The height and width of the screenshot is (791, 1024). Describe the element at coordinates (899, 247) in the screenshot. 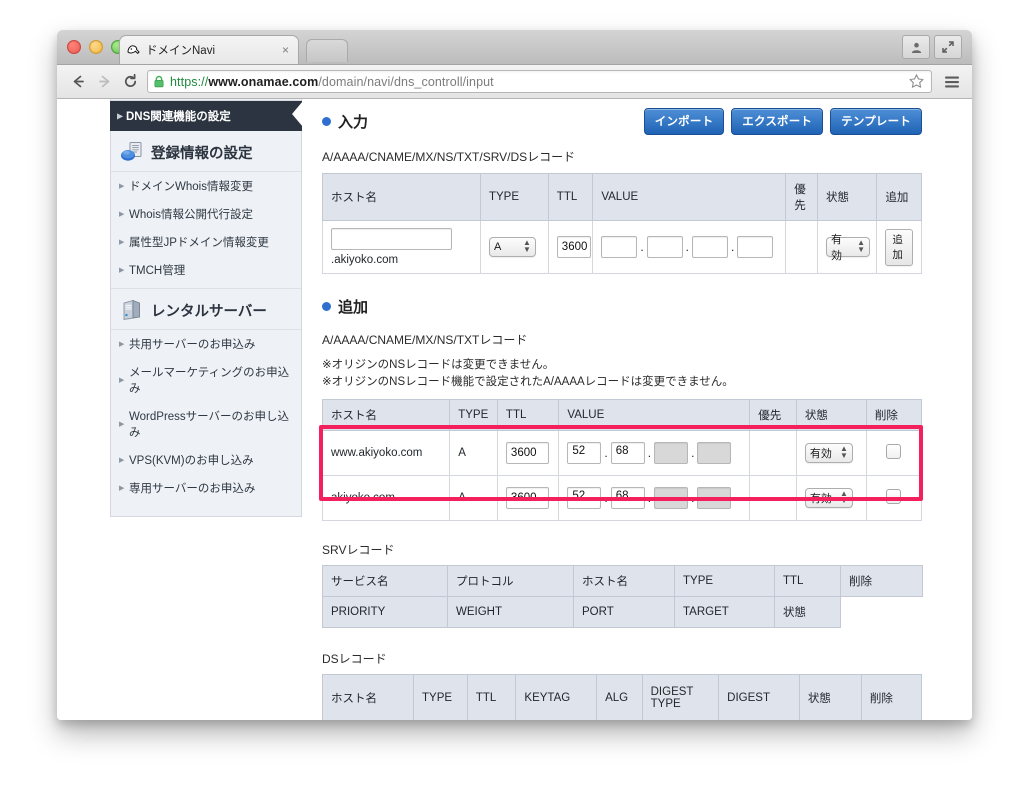

I see `add-record-button: 追加` at that location.